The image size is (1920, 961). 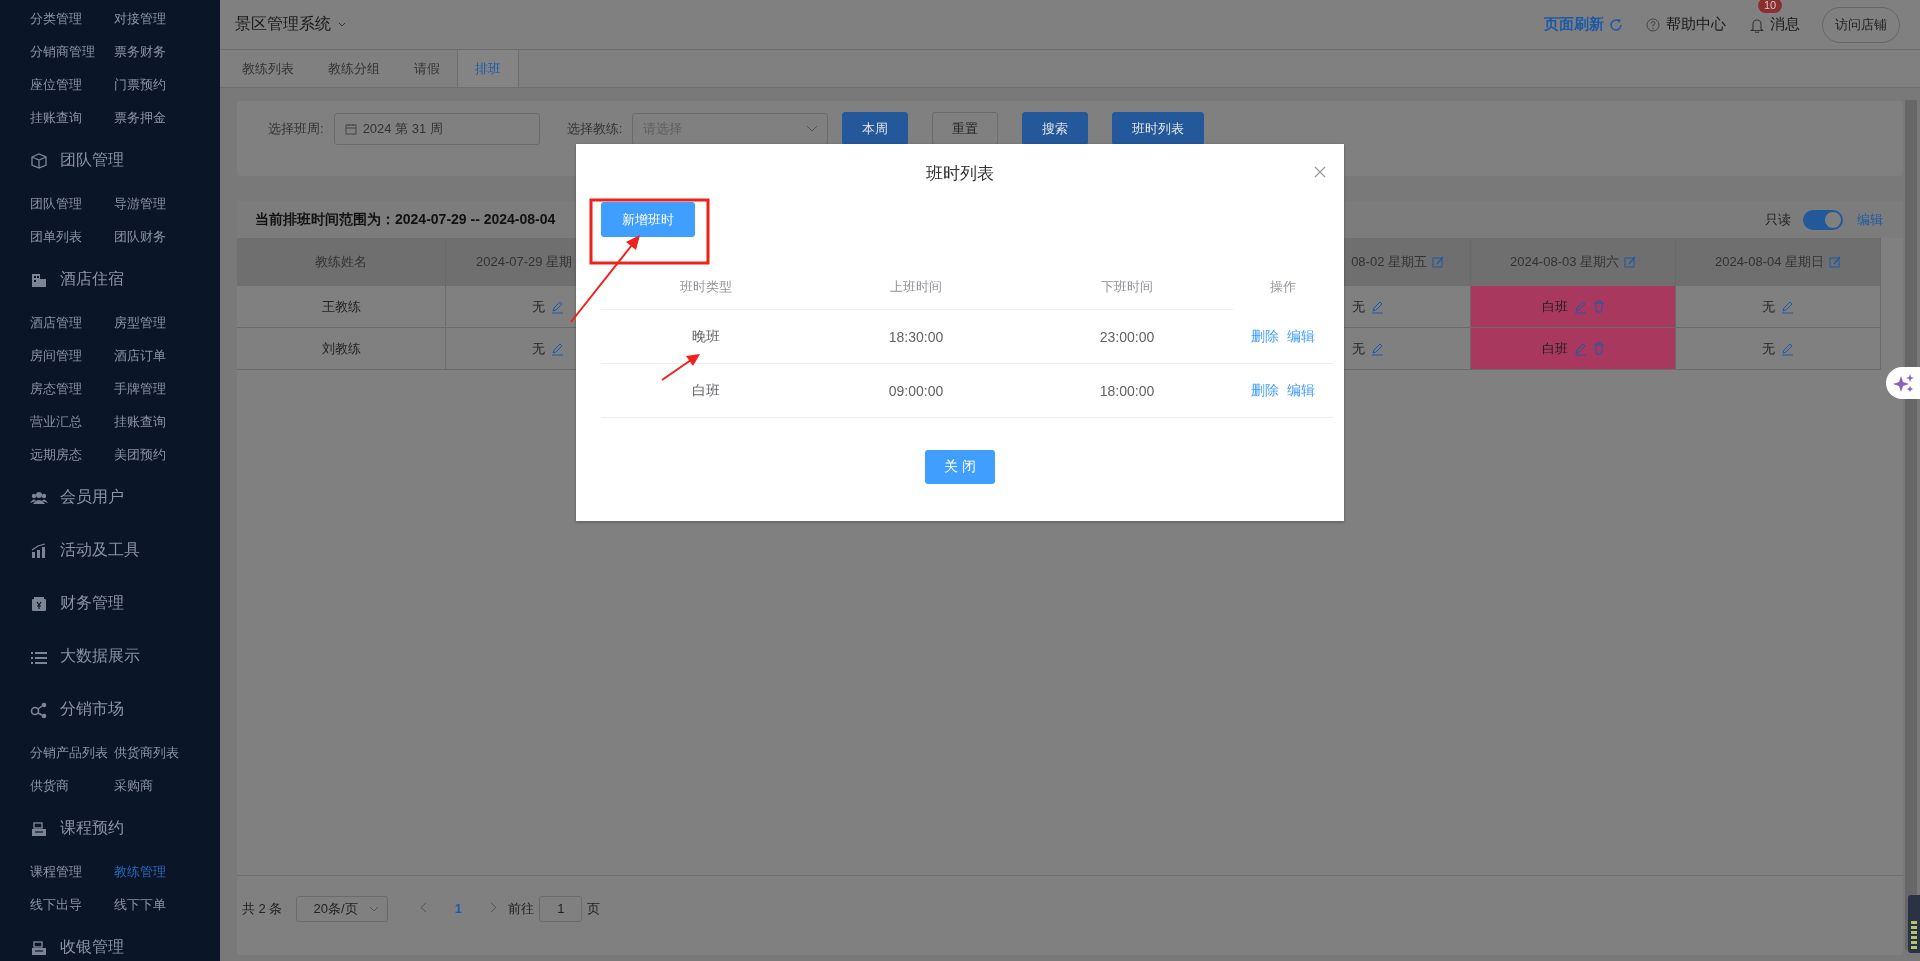 What do you see at coordinates (291, 24) in the screenshot?
I see `system-title: 景区管理系统` at bounding box center [291, 24].